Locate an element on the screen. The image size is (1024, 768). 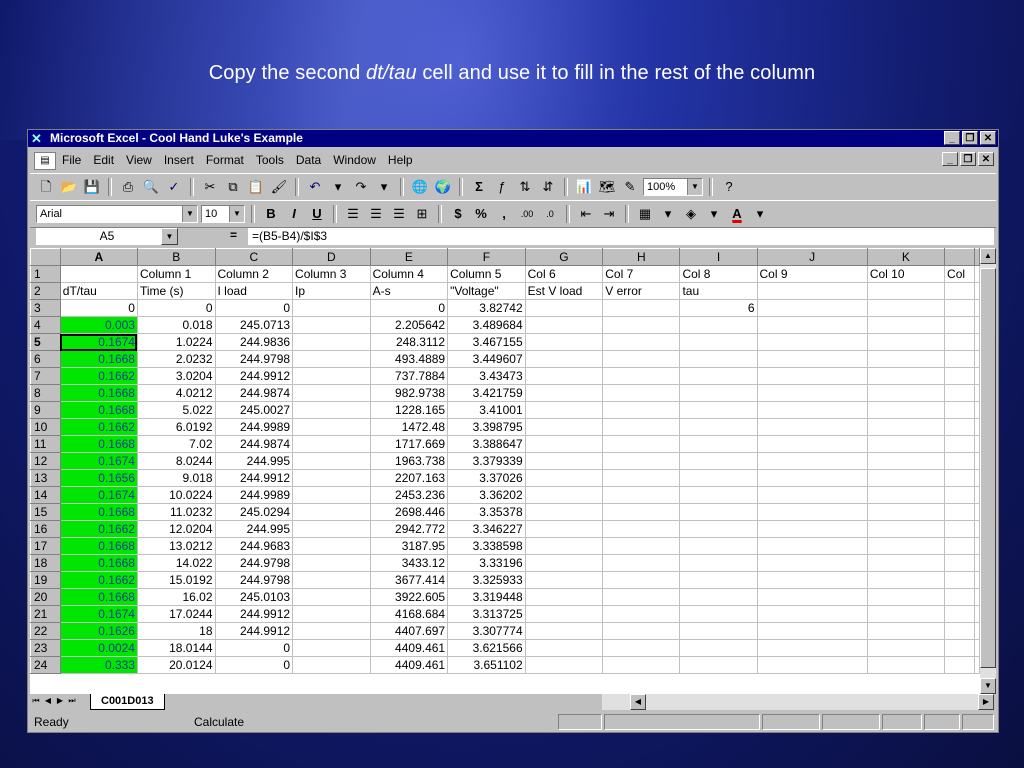
grid-cell: 3.388647 is located at coordinates (486, 444).